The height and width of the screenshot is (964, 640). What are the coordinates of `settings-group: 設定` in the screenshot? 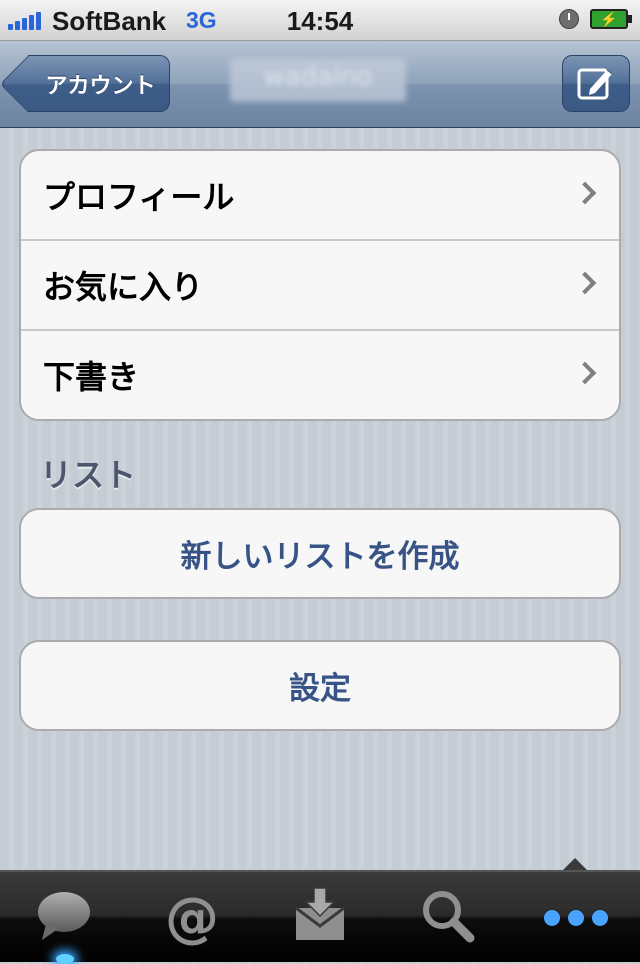 It's located at (320, 685).